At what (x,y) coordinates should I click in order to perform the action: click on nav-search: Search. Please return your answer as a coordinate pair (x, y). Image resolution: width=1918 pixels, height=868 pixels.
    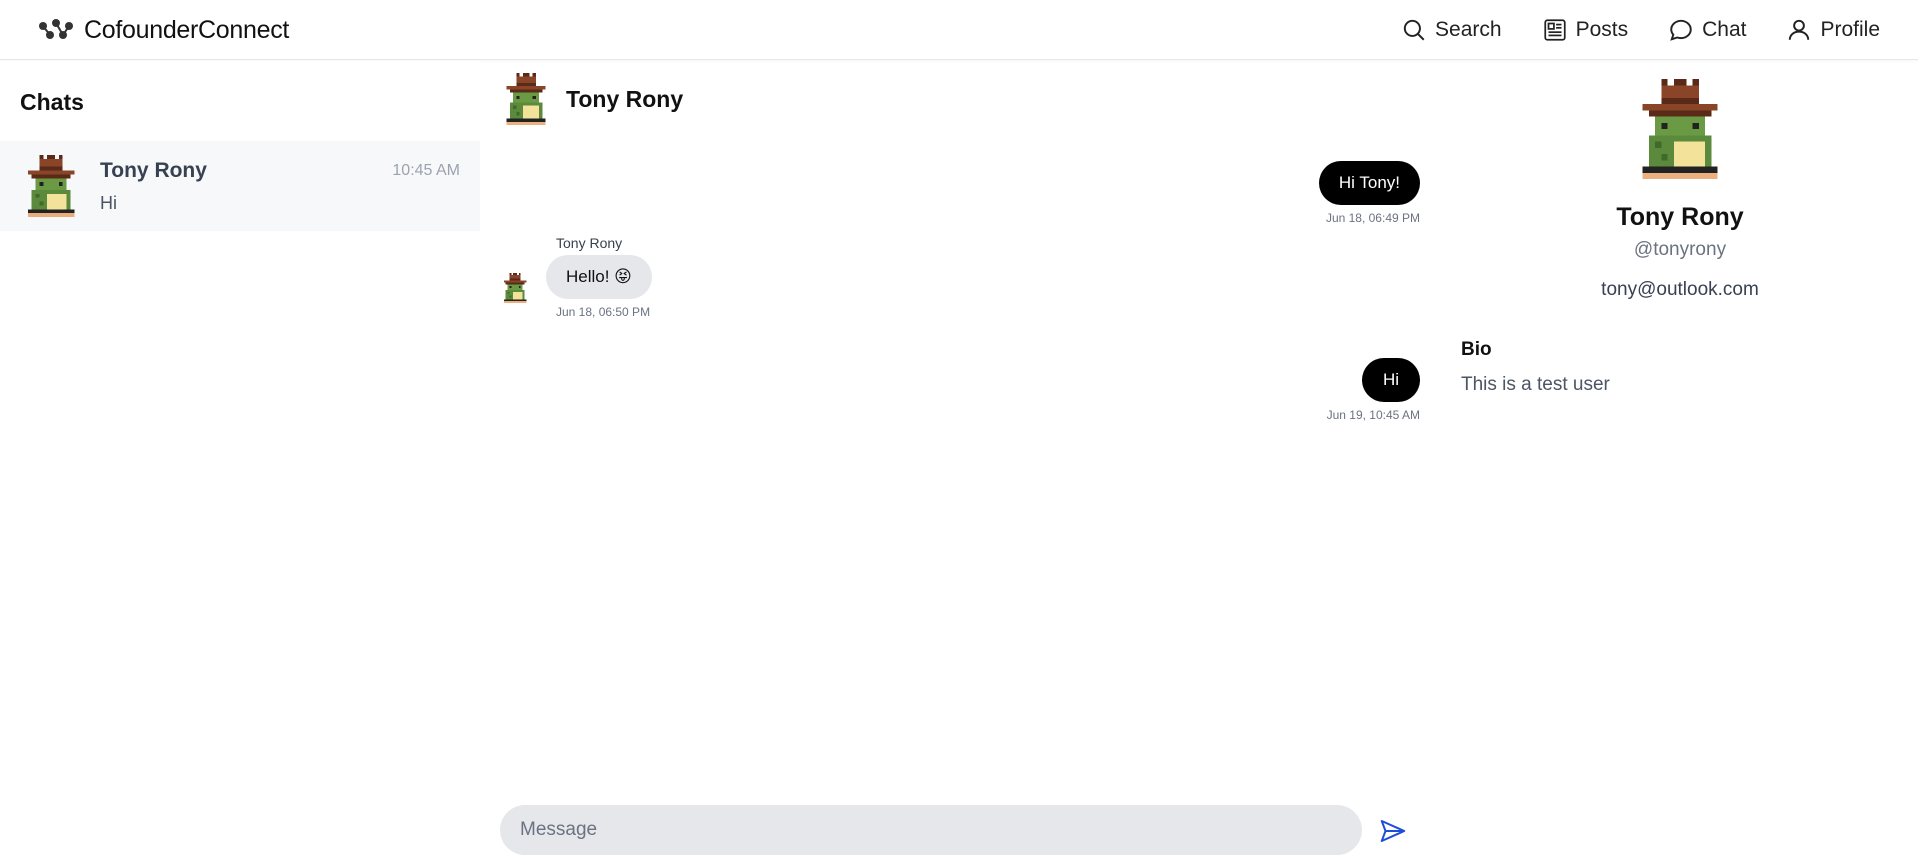
    Looking at the image, I should click on (1451, 30).